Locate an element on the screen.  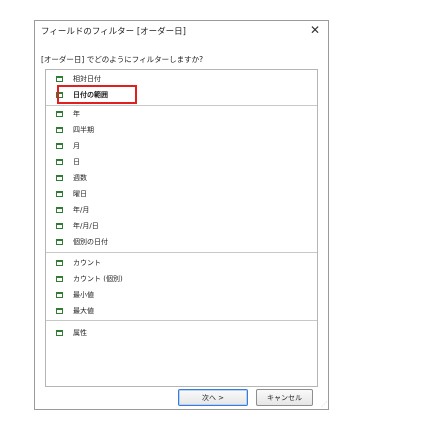
list-item-label: 個別の日付 is located at coordinates (90, 241).